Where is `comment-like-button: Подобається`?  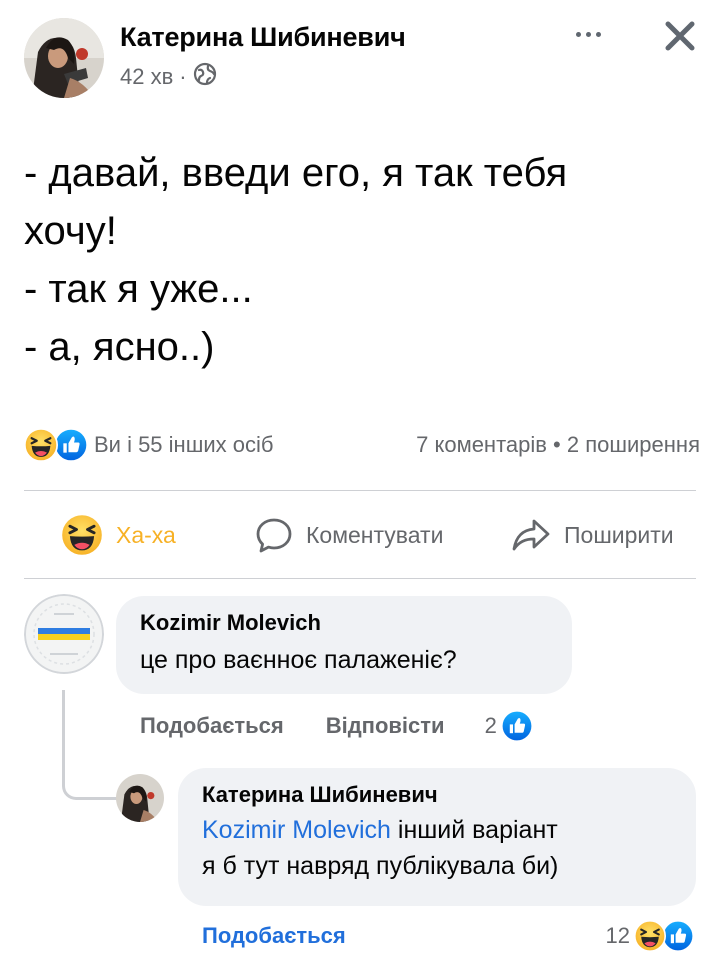
comment-like-button: Подобається is located at coordinates (212, 726).